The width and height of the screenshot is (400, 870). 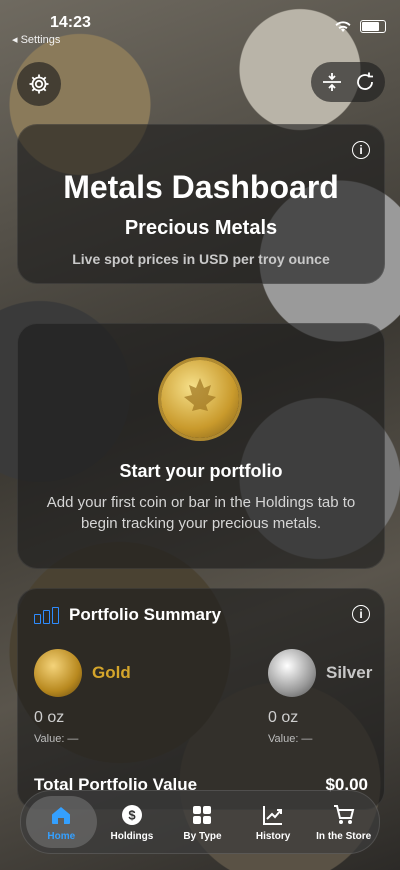 I want to click on tab-label: In the Store, so click(x=344, y=836).